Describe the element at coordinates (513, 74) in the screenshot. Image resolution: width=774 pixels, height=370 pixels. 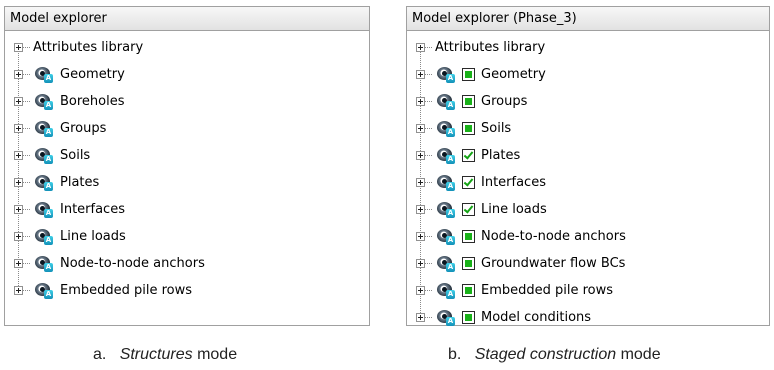
I see `tree-item-label: Geometry` at that location.